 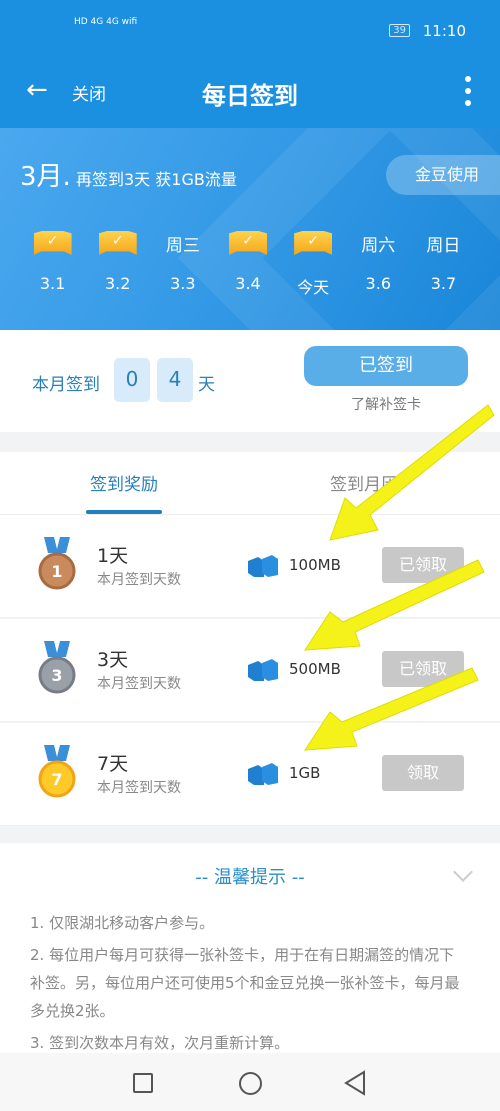 What do you see at coordinates (250, 64) in the screenshot?
I see `app-top: HD 4G 4G wifi 39 11:10 ← 关闭 每日签到` at bounding box center [250, 64].